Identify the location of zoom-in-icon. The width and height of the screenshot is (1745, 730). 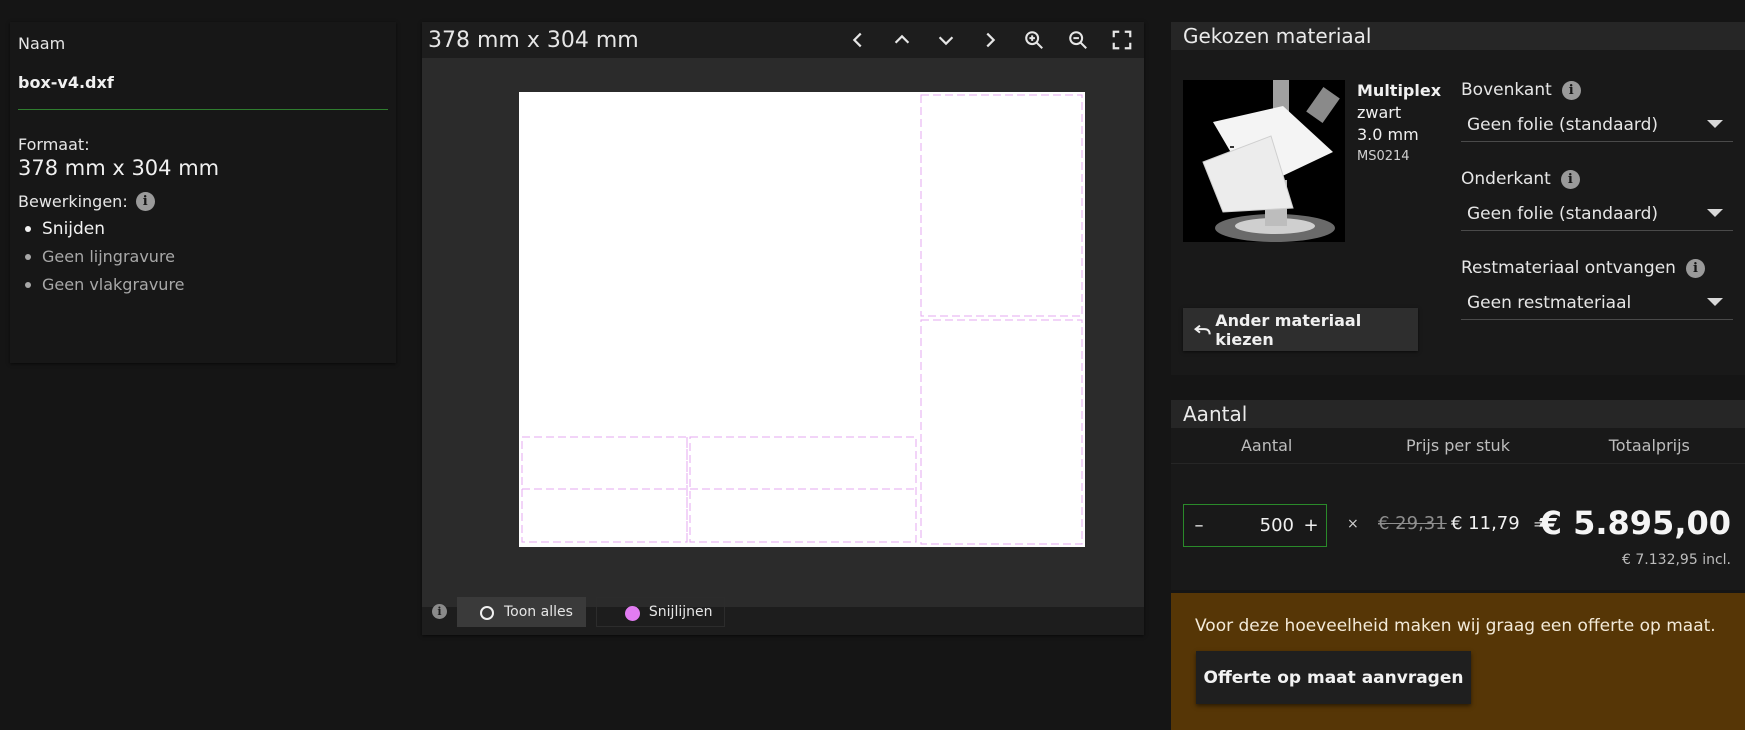
(1034, 40).